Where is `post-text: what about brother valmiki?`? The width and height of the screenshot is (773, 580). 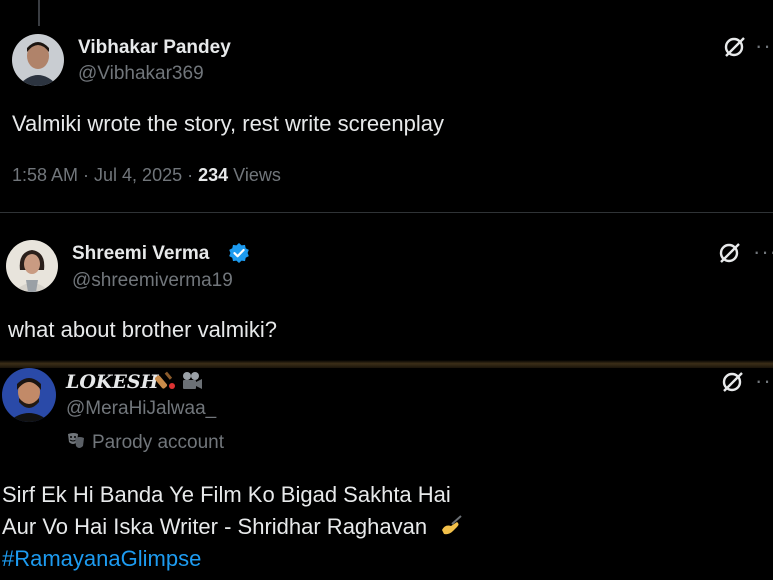
post-text: what about brother valmiki? is located at coordinates (143, 329).